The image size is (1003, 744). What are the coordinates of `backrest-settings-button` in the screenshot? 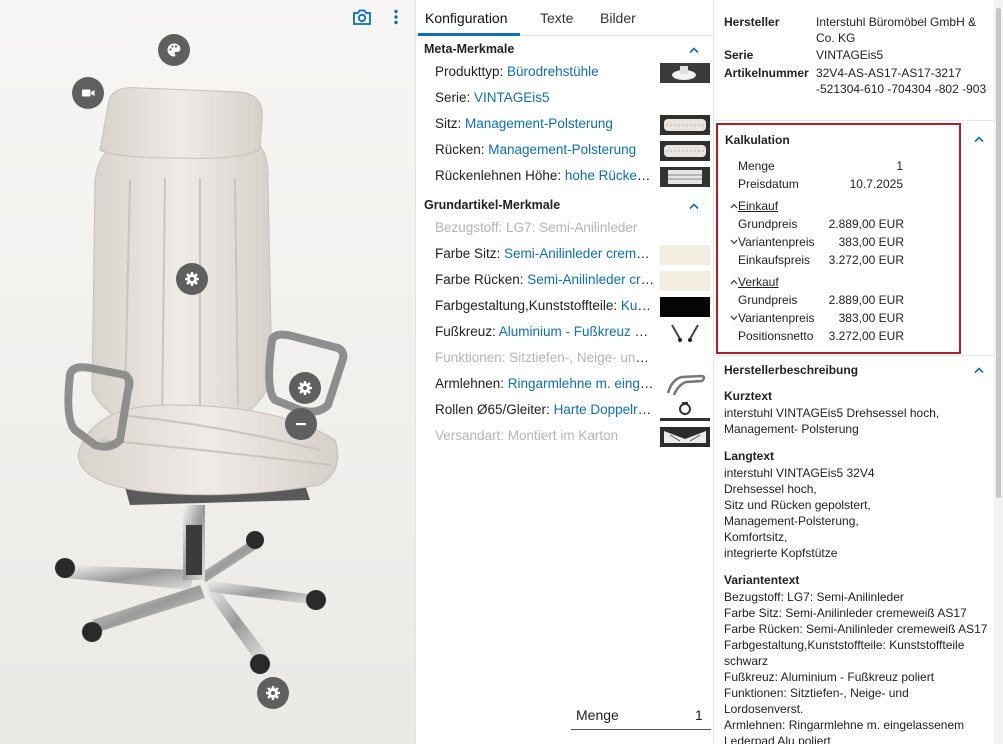 It's located at (192, 279).